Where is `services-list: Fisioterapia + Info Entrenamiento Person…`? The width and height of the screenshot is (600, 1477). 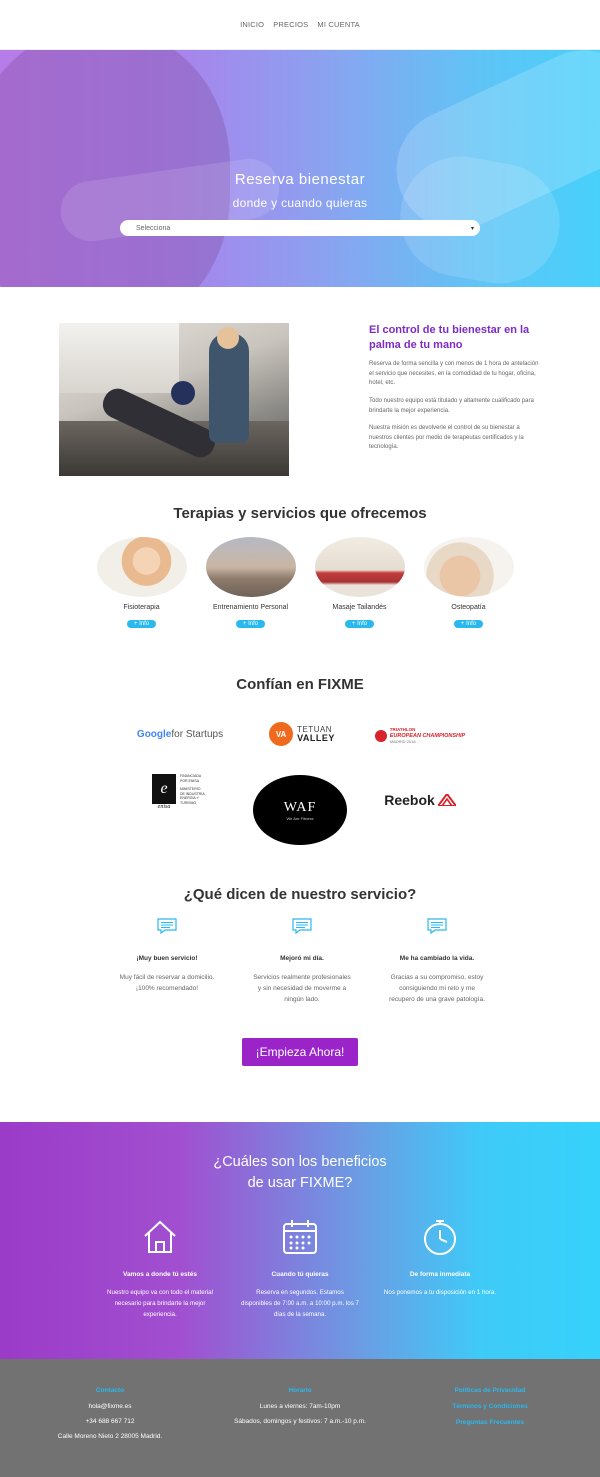 services-list: Fisioterapia + Info Entrenamiento Person… is located at coordinates (305, 587).